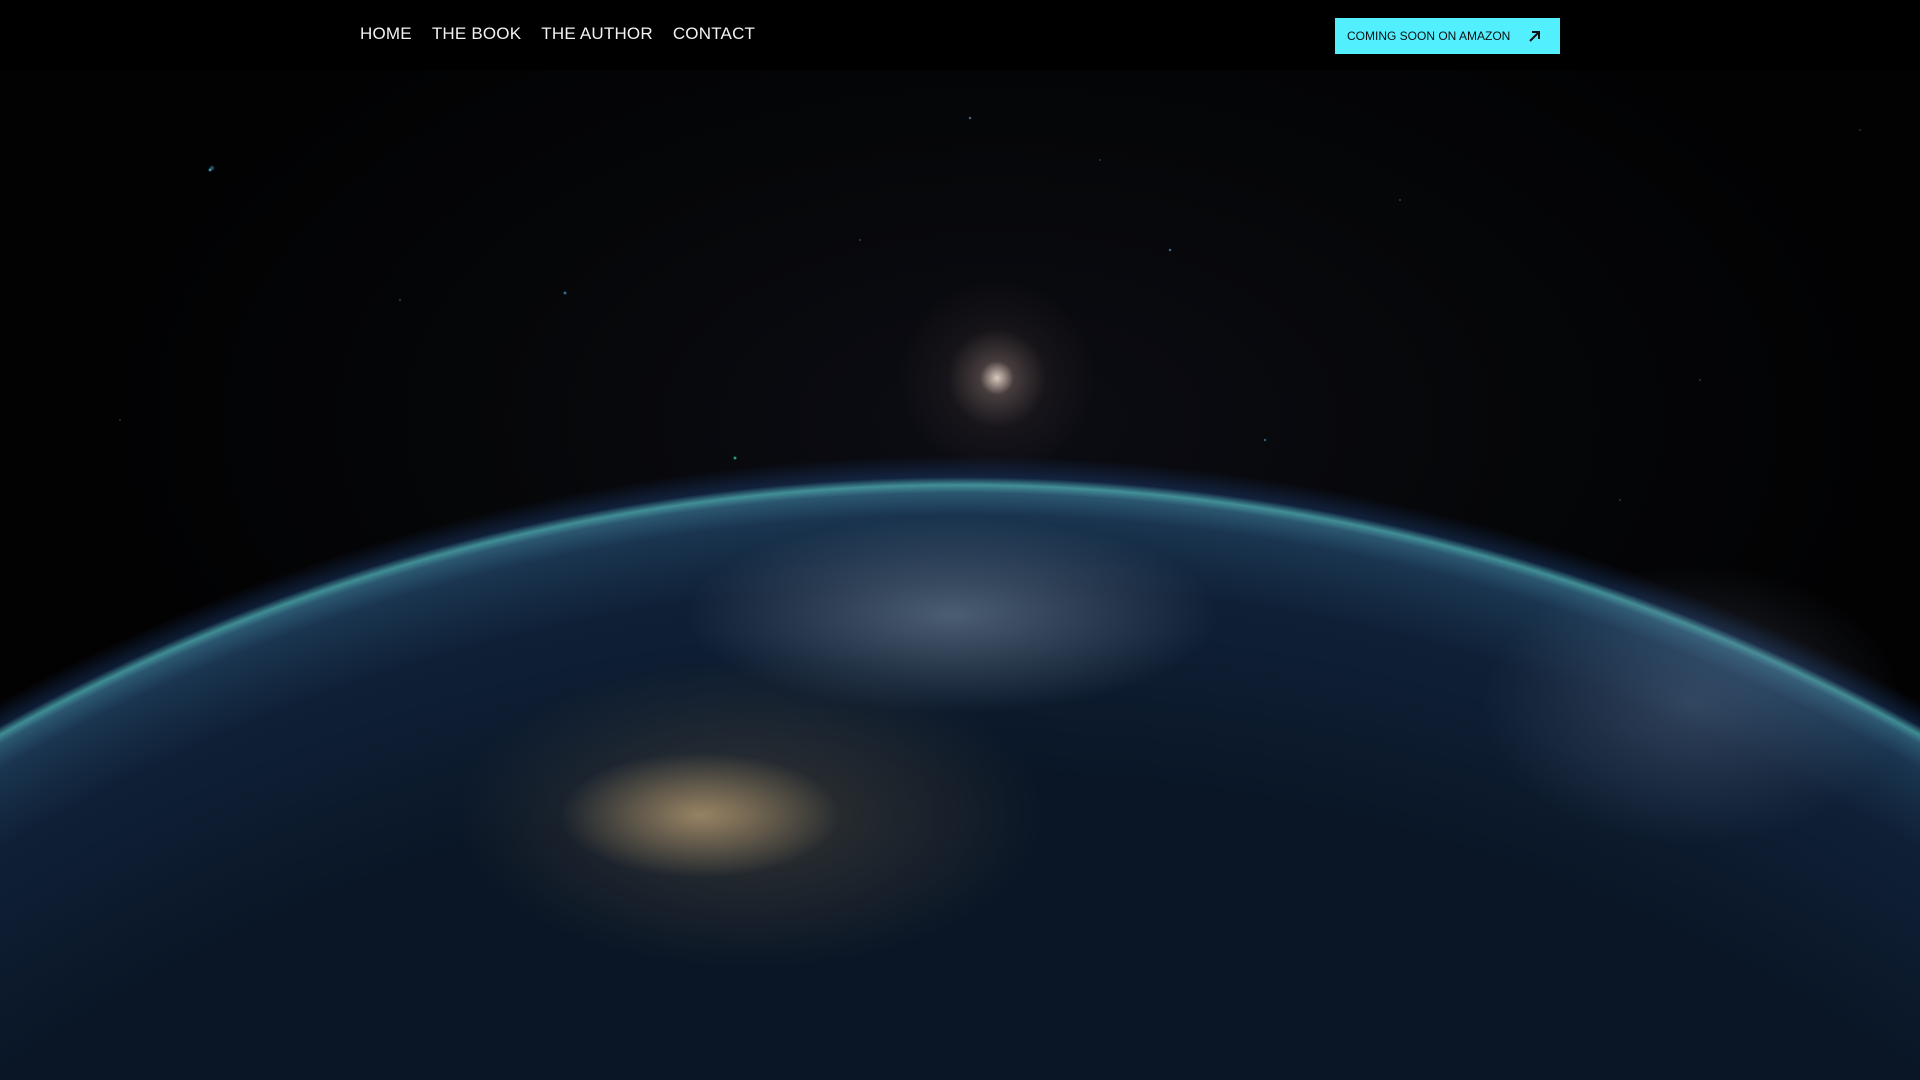 Image resolution: width=1920 pixels, height=1080 pixels. What do you see at coordinates (1429, 36) in the screenshot?
I see `cta-label: COMING SOON ON AMAZON` at bounding box center [1429, 36].